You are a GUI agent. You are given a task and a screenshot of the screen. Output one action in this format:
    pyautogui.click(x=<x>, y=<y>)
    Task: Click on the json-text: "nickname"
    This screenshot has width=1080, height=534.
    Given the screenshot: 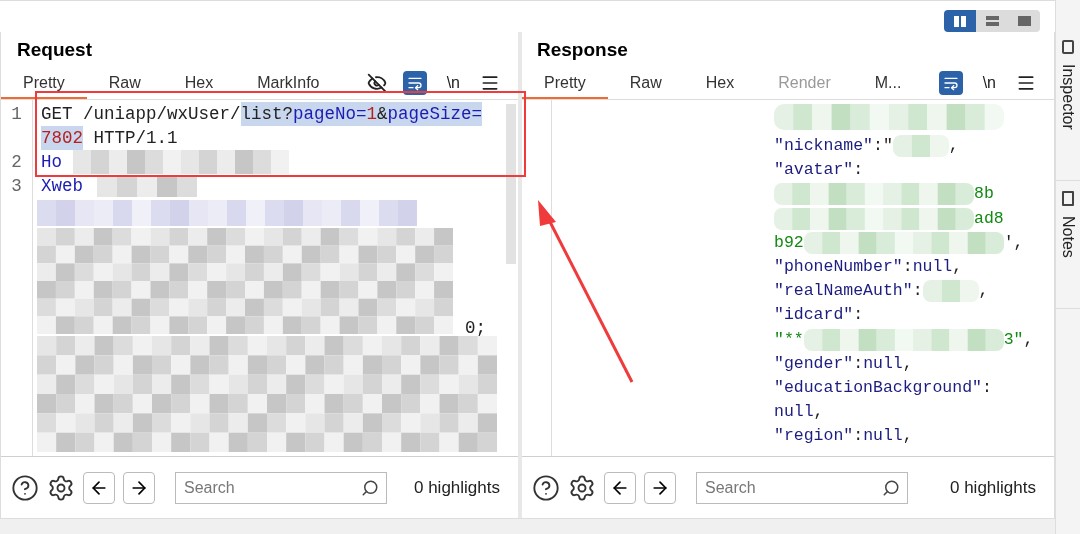 What is the action you would take?
    pyautogui.click(x=824, y=146)
    